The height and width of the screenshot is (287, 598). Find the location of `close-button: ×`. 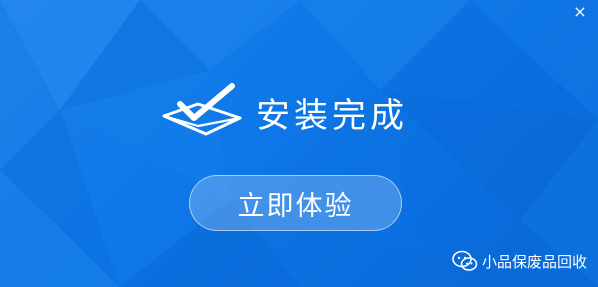

close-button: × is located at coordinates (580, 12).